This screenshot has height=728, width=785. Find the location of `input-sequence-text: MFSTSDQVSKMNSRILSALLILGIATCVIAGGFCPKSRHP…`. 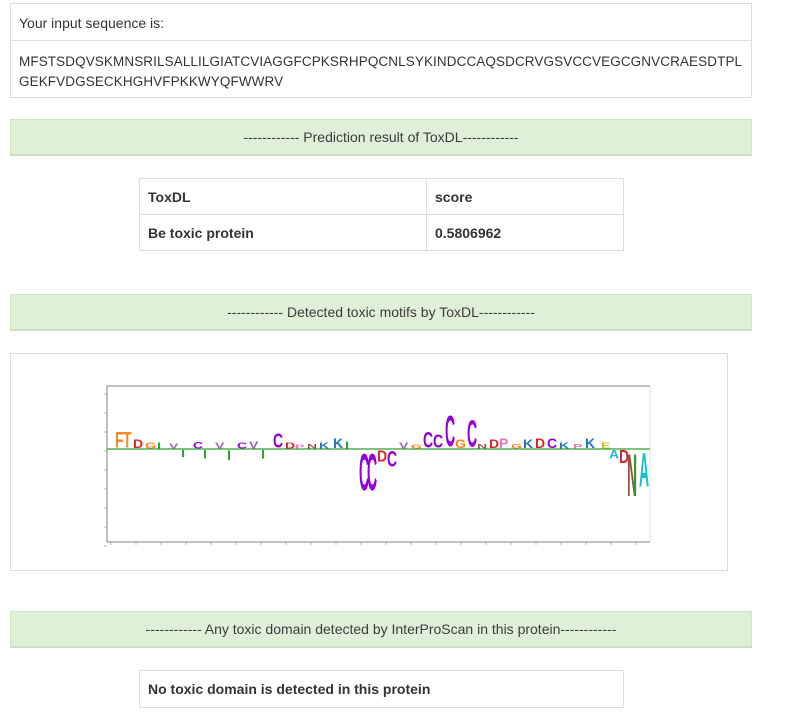

input-sequence-text: MFSTSDQVSKMNSRILSALLILGIATCVIAGGFCPKSRHP… is located at coordinates (381, 69).